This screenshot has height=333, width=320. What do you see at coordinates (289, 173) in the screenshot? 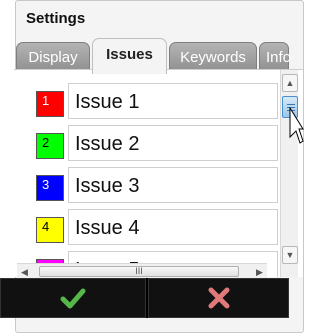
I see `vertical-scrollbar: ▲ ▼` at bounding box center [289, 173].